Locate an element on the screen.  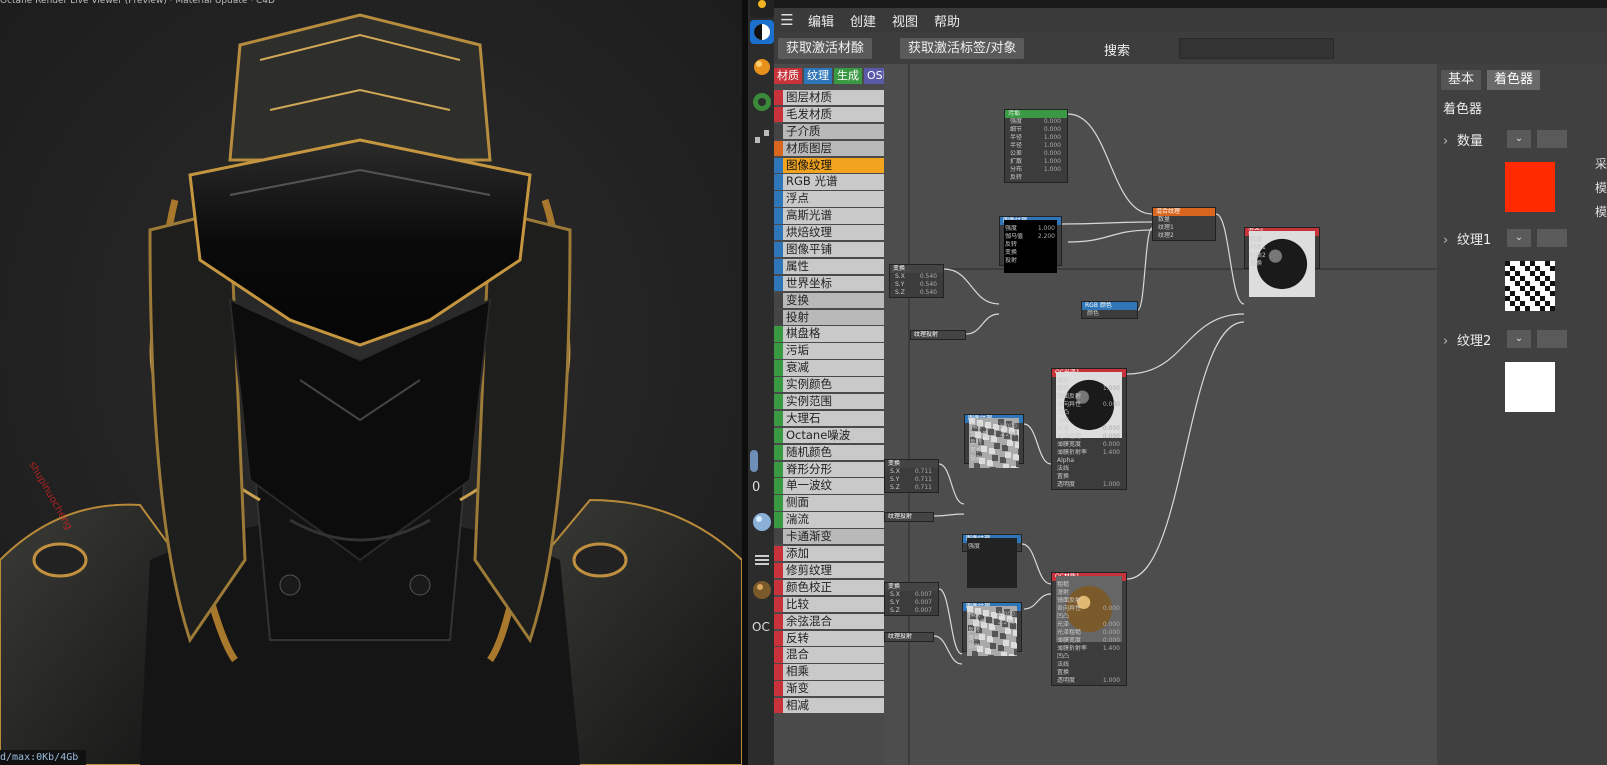
graph-node-image4: 图像纹理强度1.000伽马值2.200反转变换投射 is located at coordinates (992, 629).